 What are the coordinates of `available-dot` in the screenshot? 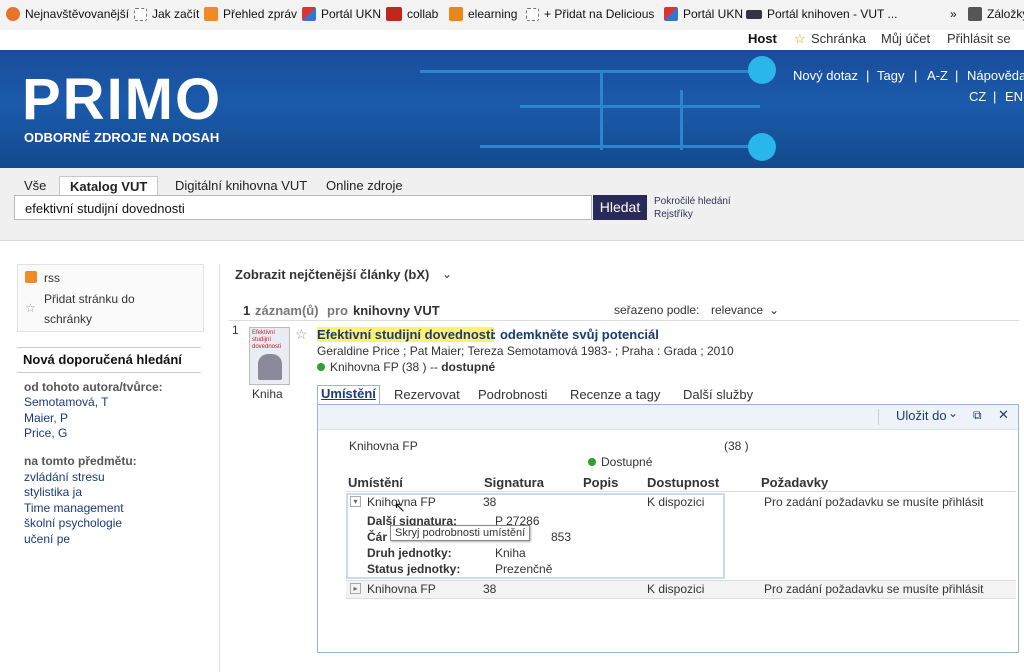 It's located at (592, 462).